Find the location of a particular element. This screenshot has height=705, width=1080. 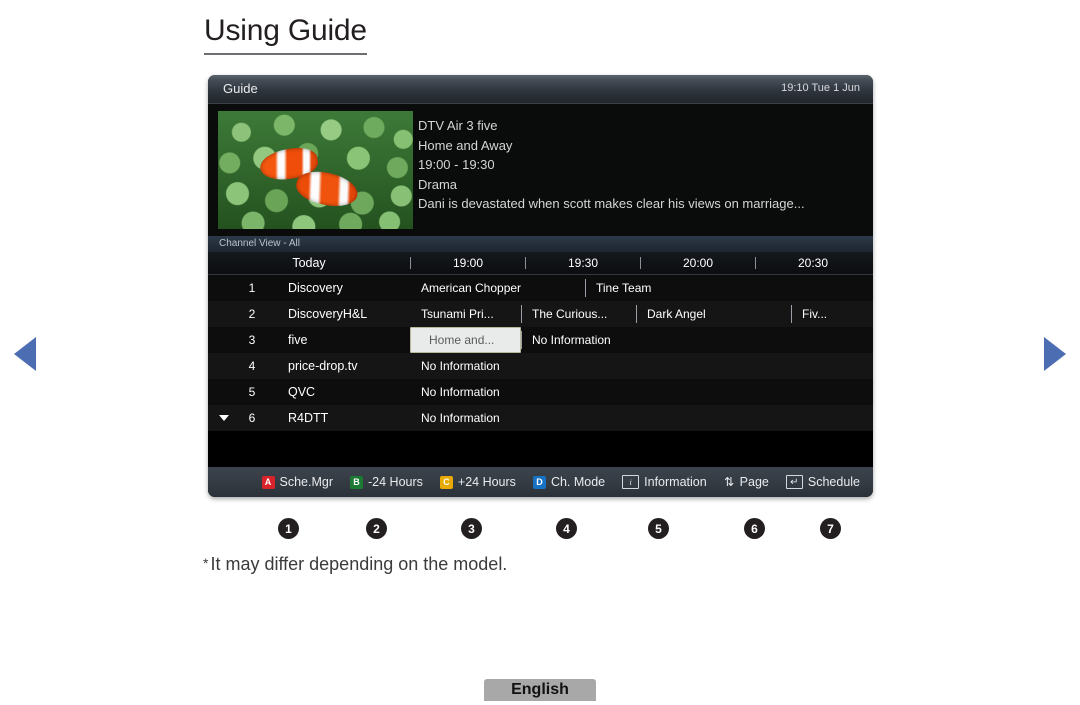

toolbar-item-schedule: ↵ Schedule is located at coordinates (822, 482).